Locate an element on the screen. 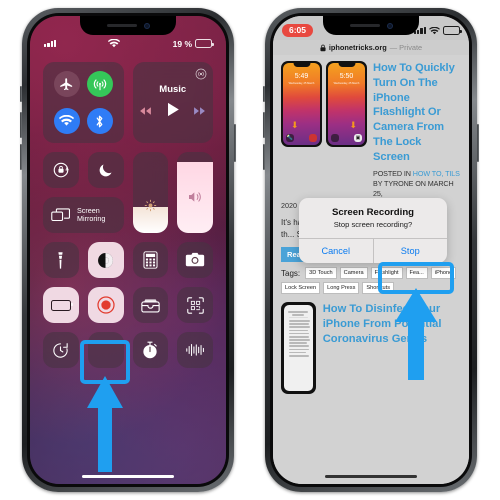 The width and height of the screenshot is (500, 500). earpiece-speaker-icon-right is located at coordinates (364, 25).